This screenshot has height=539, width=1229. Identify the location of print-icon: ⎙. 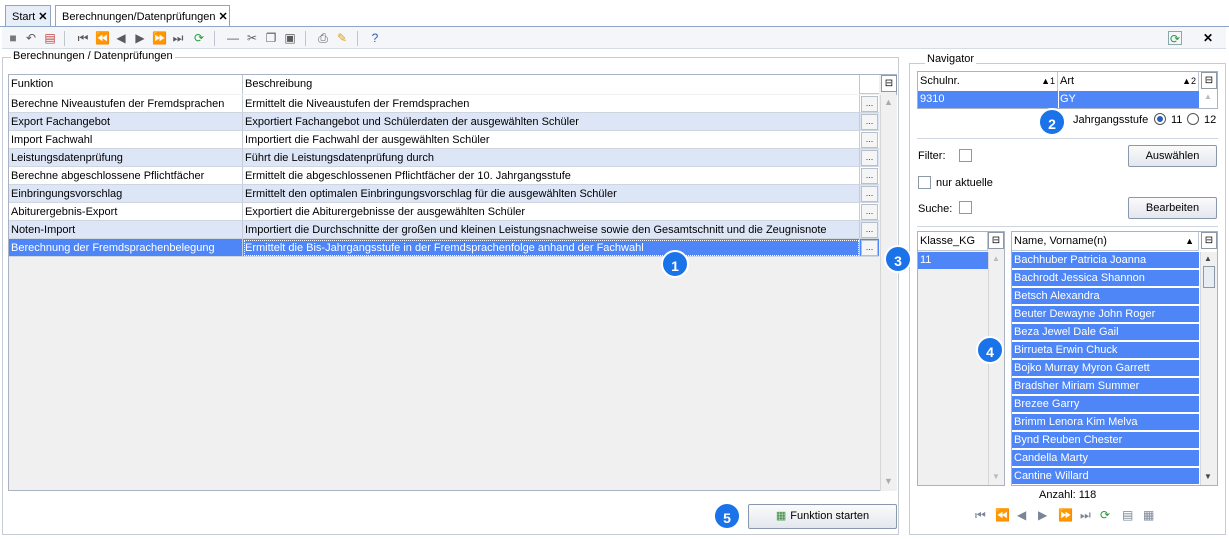
(323, 38).